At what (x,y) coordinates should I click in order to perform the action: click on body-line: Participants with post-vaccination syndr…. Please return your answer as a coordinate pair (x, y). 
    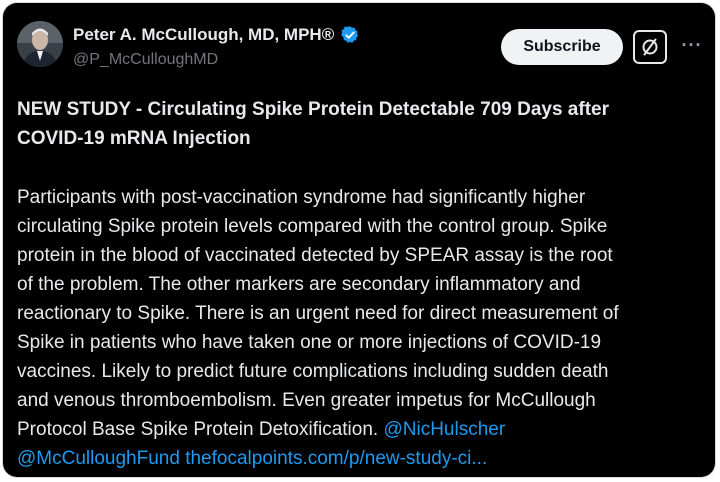
    Looking at the image, I should click on (301, 197).